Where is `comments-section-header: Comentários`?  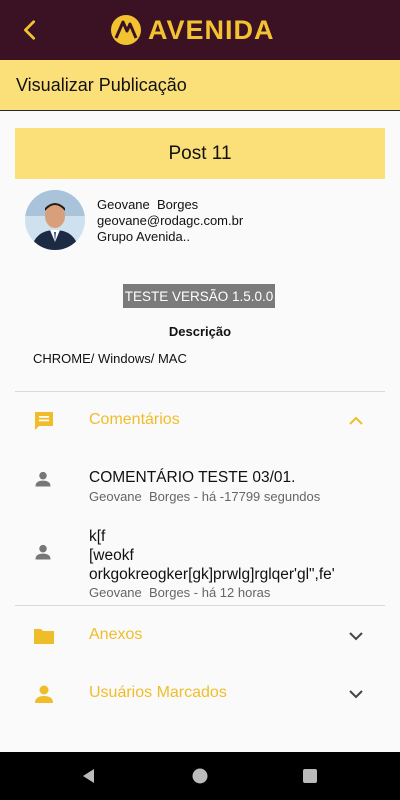 comments-section-header: Comentários is located at coordinates (200, 421).